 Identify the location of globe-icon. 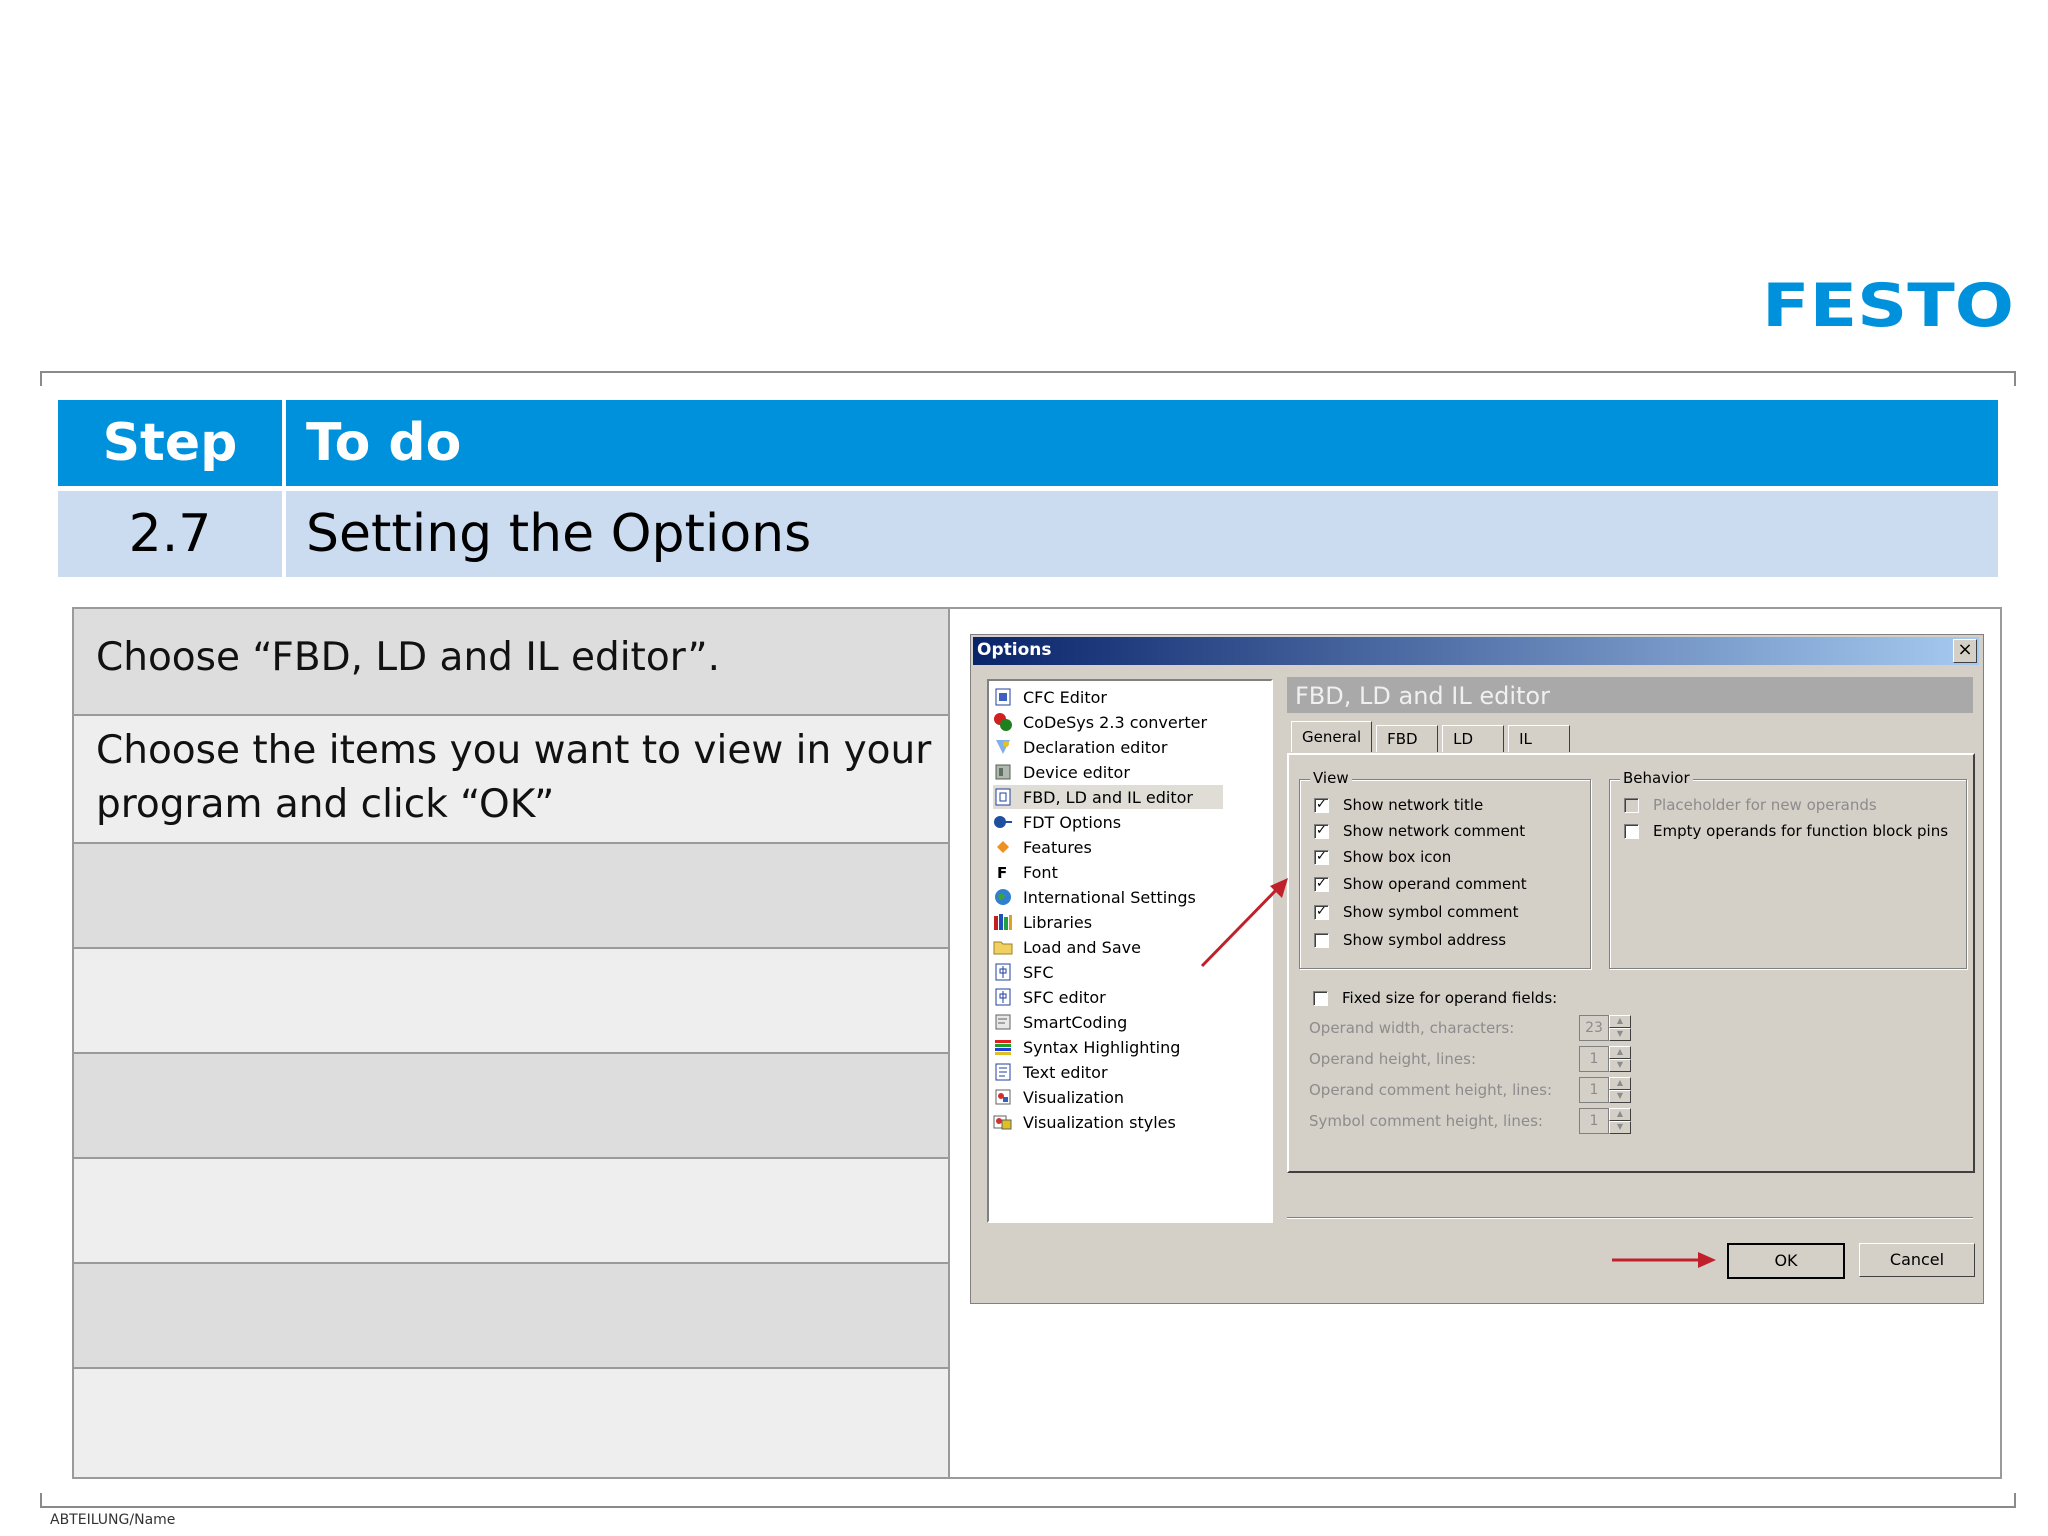
(1003, 897).